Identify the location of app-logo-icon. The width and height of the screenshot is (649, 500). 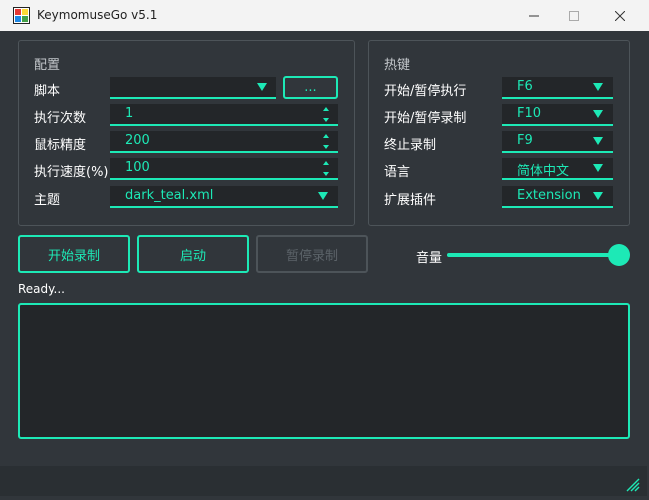
(21, 15).